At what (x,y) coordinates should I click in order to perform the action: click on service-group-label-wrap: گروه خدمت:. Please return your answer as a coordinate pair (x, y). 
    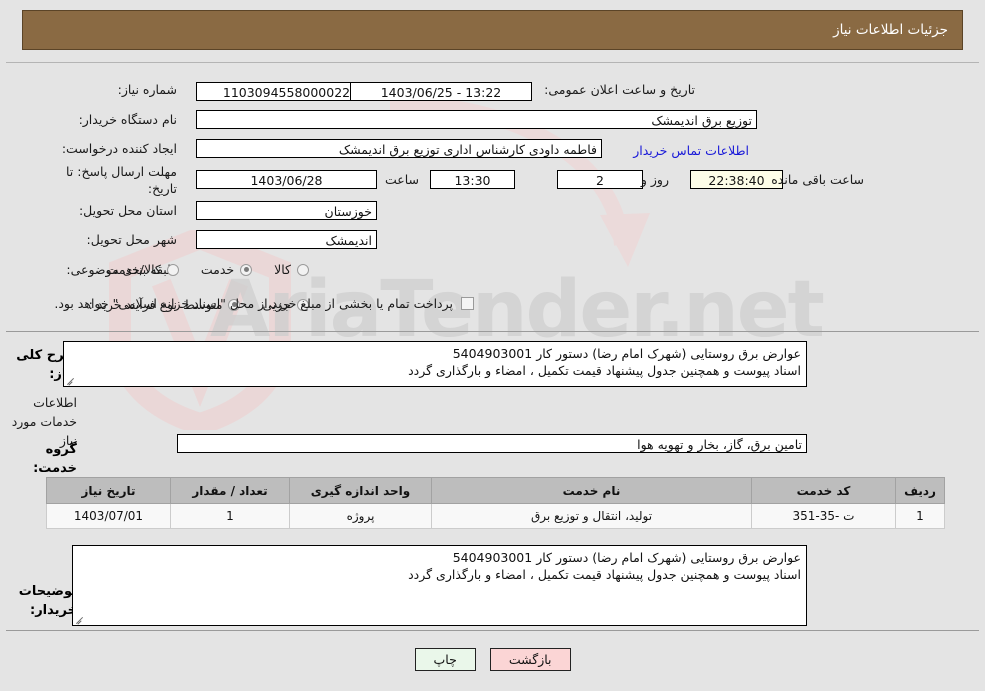
    Looking at the image, I should click on (38, 457).